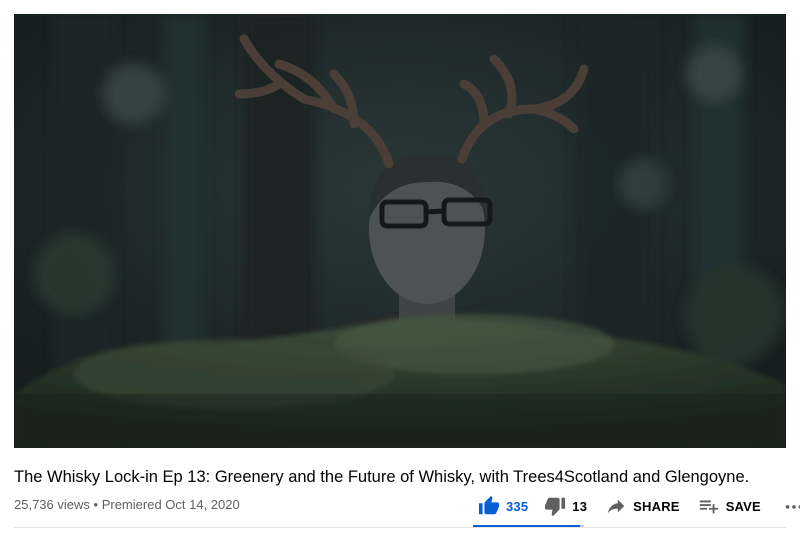  I want to click on dislike-button: 13, so click(565, 506).